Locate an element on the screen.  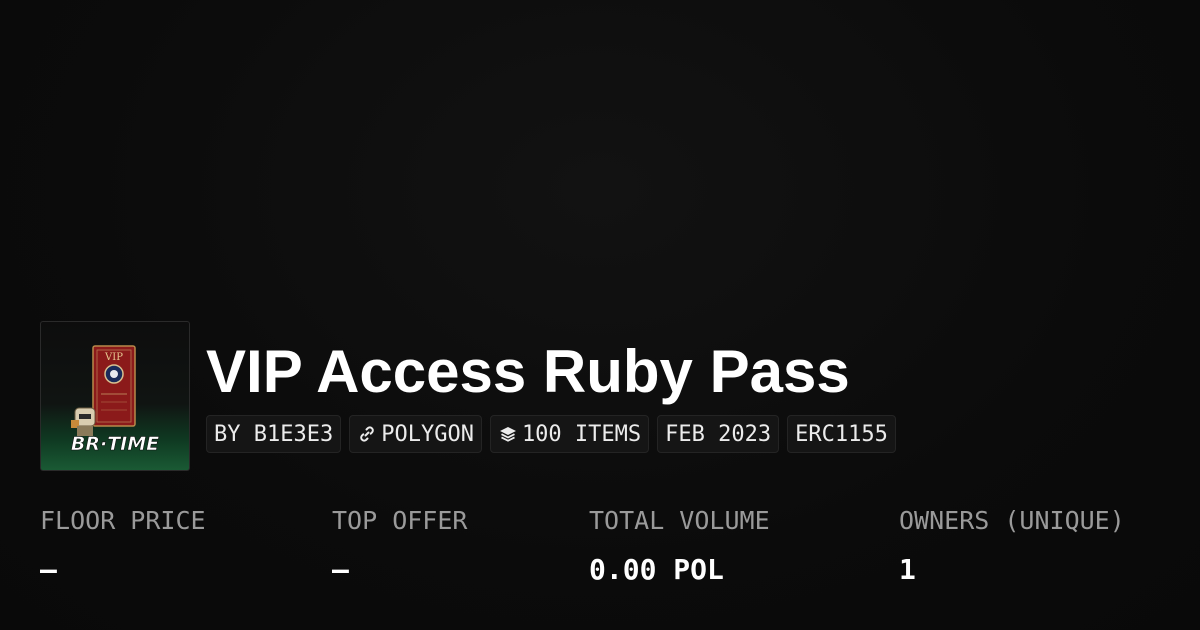
chain-pill: POLYGON is located at coordinates (415, 434).